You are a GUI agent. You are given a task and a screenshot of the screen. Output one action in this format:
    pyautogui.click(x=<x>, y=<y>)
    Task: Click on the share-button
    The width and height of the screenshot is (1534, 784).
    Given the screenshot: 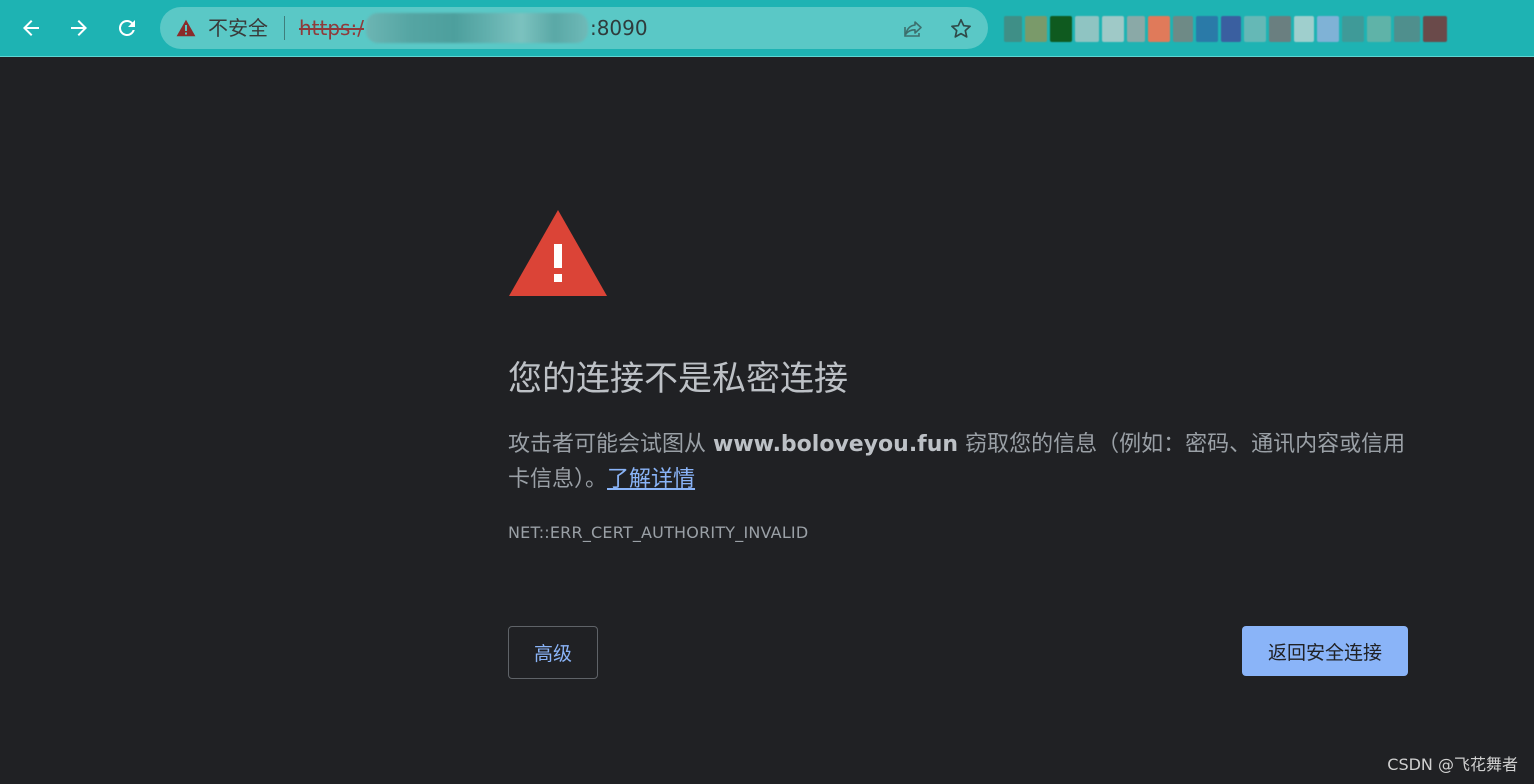 What is the action you would take?
    pyautogui.click(x=913, y=29)
    